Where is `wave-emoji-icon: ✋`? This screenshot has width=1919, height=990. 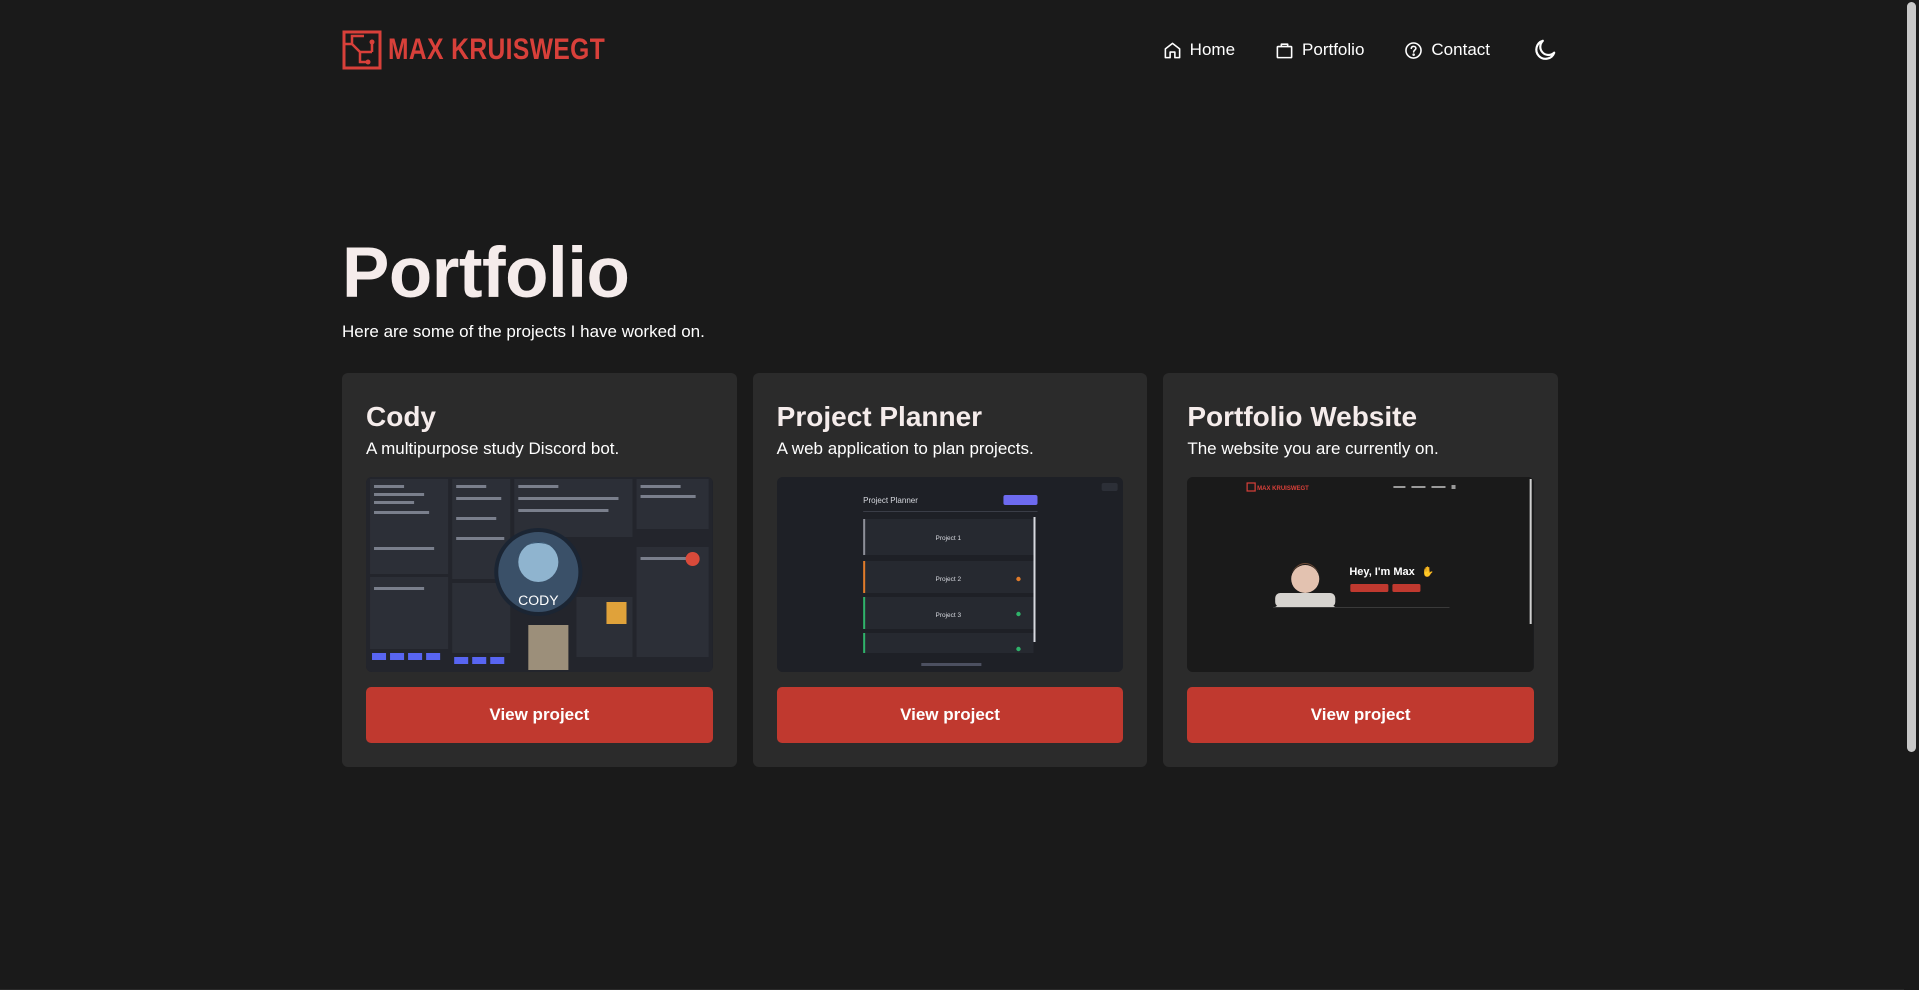 wave-emoji-icon: ✋ is located at coordinates (1428, 571).